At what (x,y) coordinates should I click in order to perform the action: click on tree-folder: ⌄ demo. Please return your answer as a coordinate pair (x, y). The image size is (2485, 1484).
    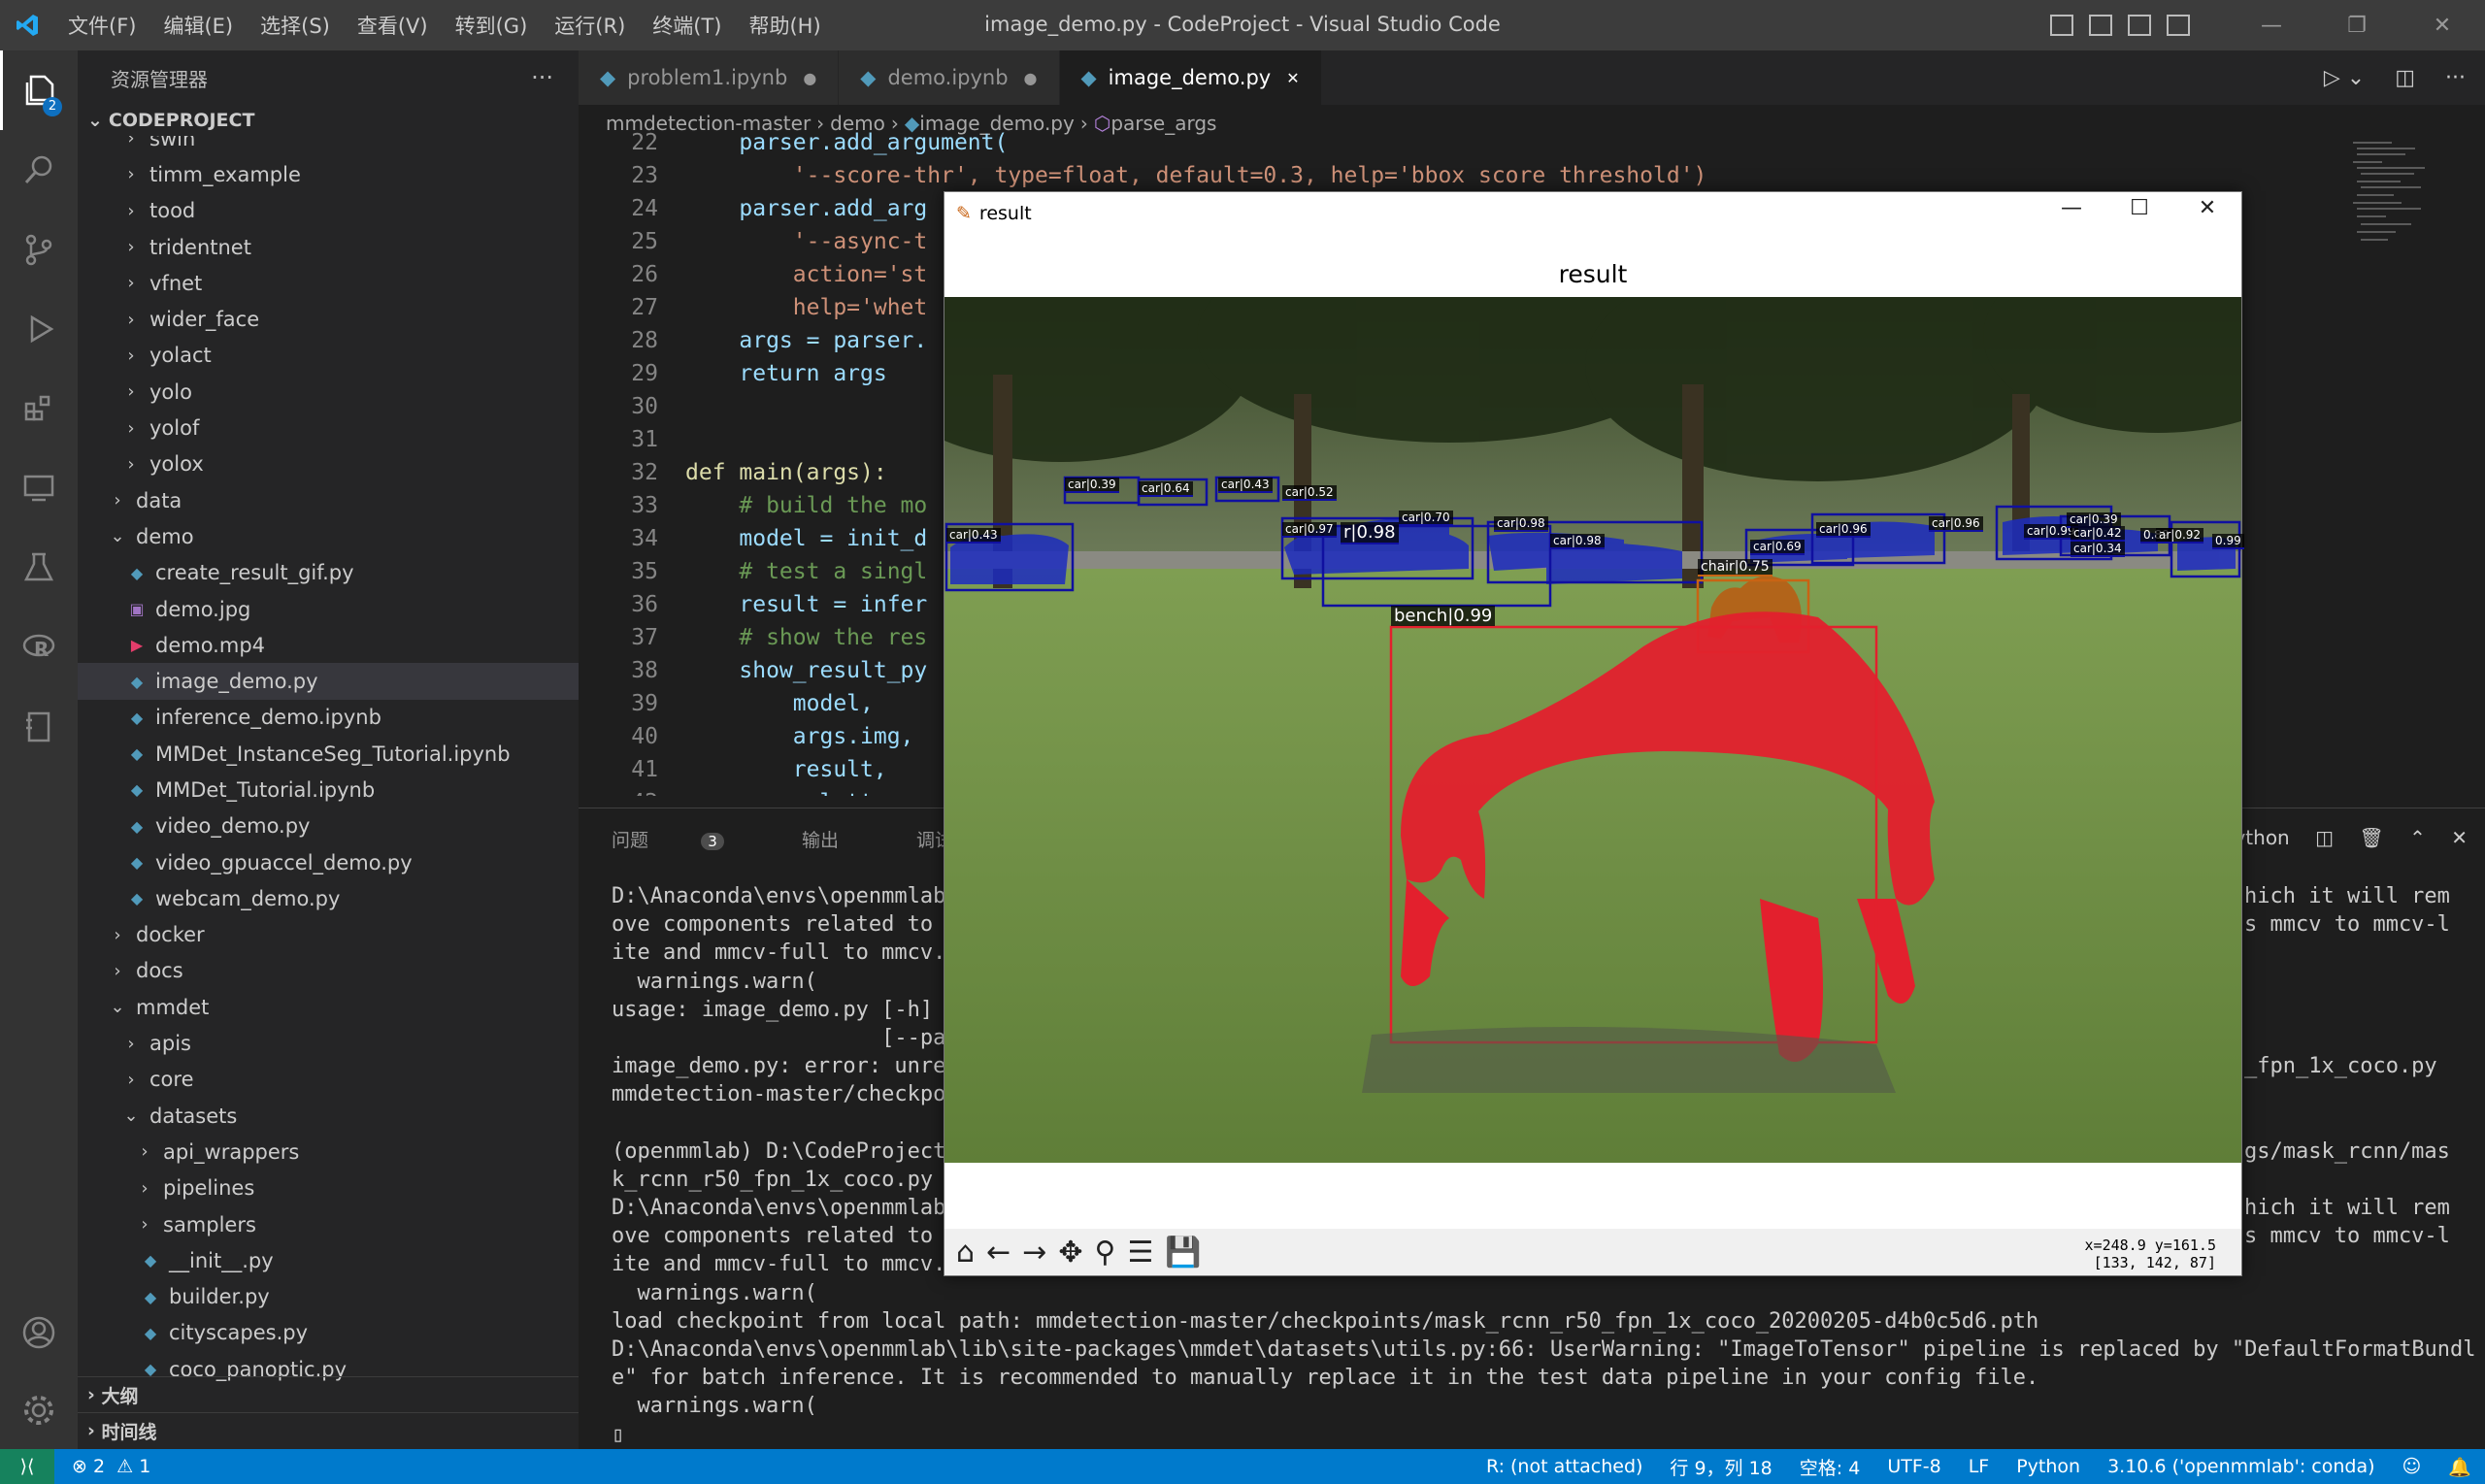
    Looking at the image, I should click on (328, 536).